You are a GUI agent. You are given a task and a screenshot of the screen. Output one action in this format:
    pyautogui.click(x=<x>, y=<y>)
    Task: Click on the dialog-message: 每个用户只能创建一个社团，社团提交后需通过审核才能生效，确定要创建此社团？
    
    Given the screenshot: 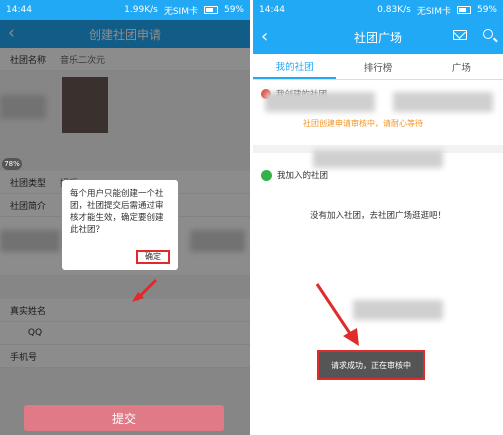 What is the action you would take?
    pyautogui.click(x=117, y=212)
    